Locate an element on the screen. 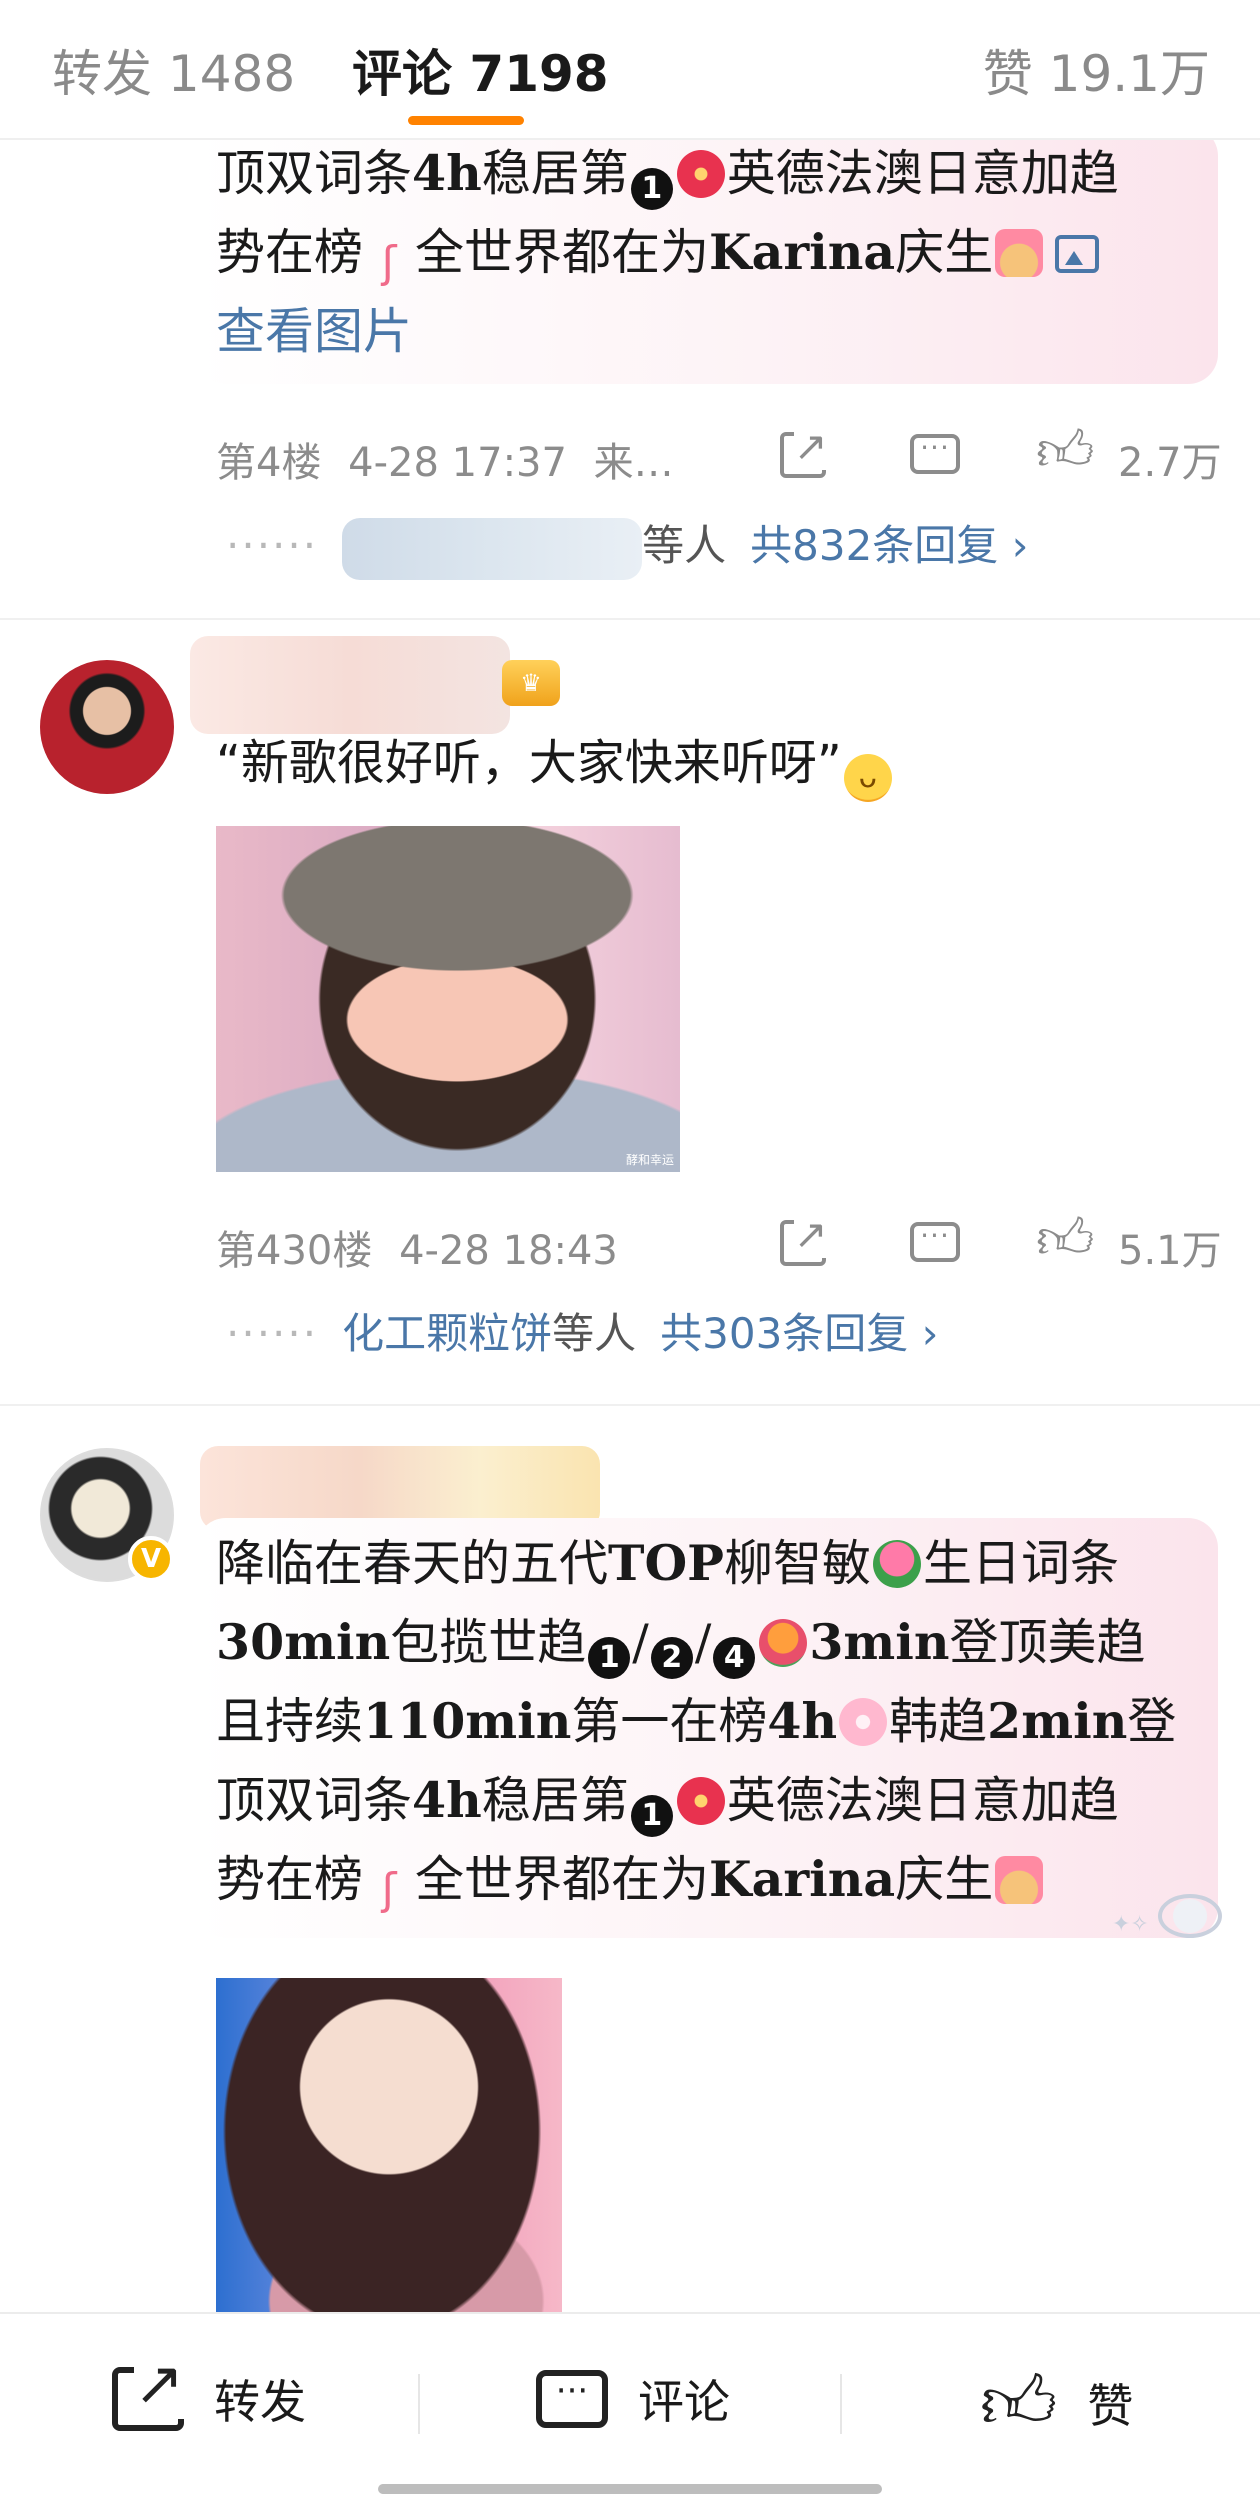  comment-text-line: 30min包揽世趋 1/2/4 3min登顶美趋 is located at coordinates (707, 1642).